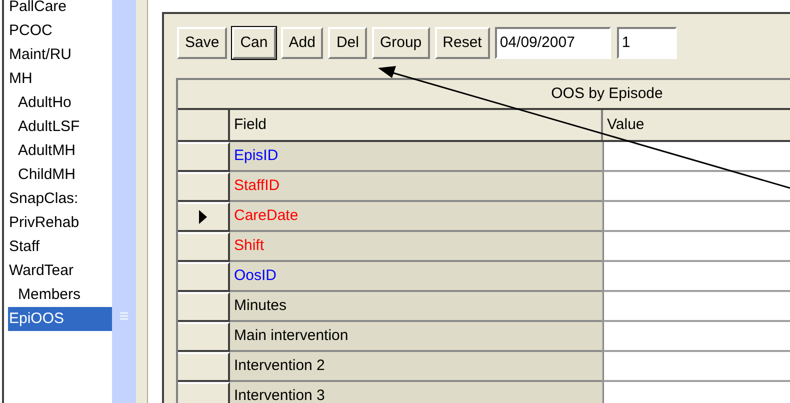  I want to click on list-item: EpiOOS, so click(60, 319).